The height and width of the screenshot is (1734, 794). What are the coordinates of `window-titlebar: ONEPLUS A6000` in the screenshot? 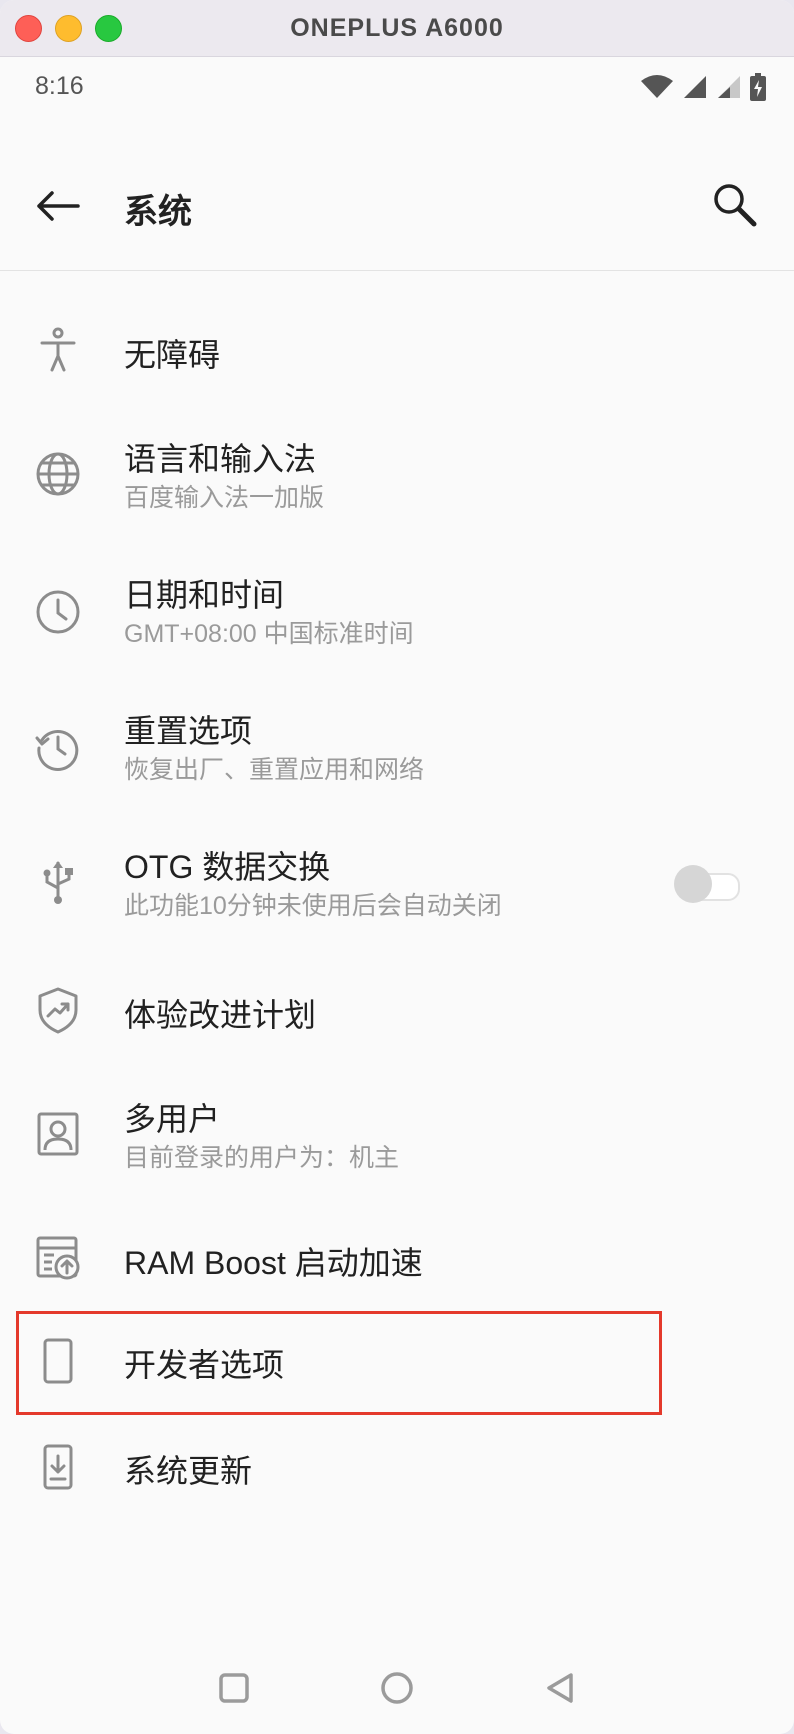 It's located at (397, 28).